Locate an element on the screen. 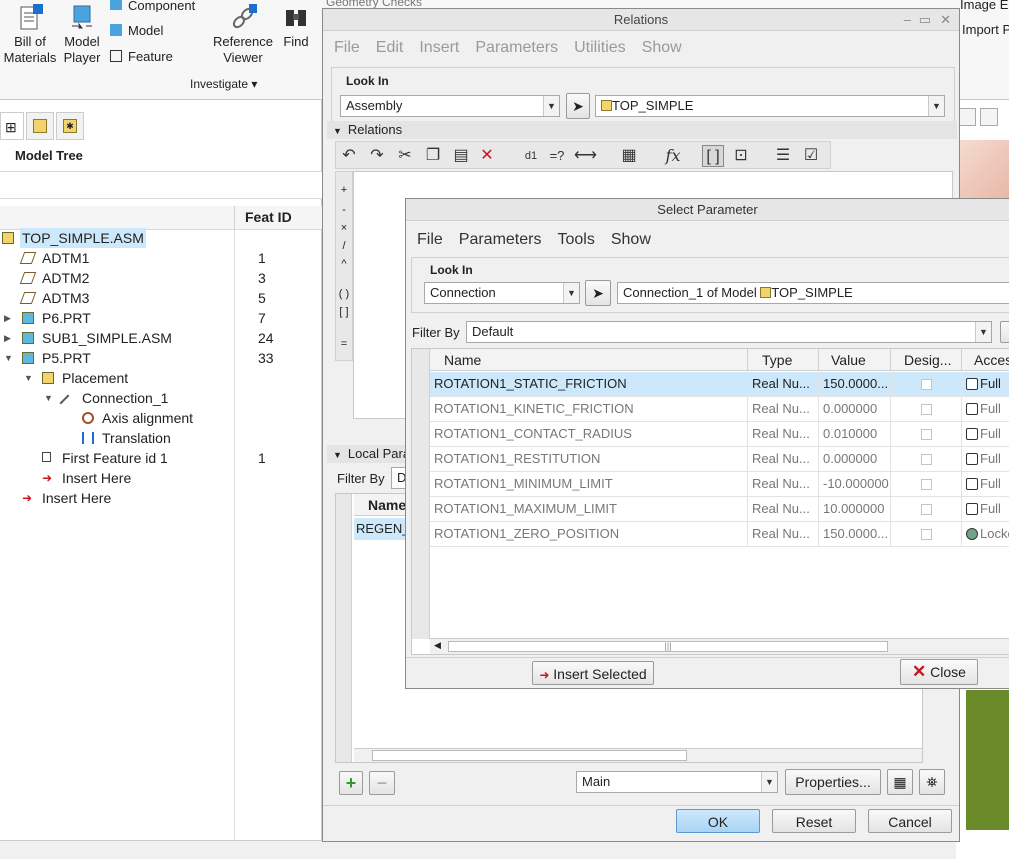 This screenshot has height=859, width=1009. evaluate-icon: =? is located at coordinates (557, 156).